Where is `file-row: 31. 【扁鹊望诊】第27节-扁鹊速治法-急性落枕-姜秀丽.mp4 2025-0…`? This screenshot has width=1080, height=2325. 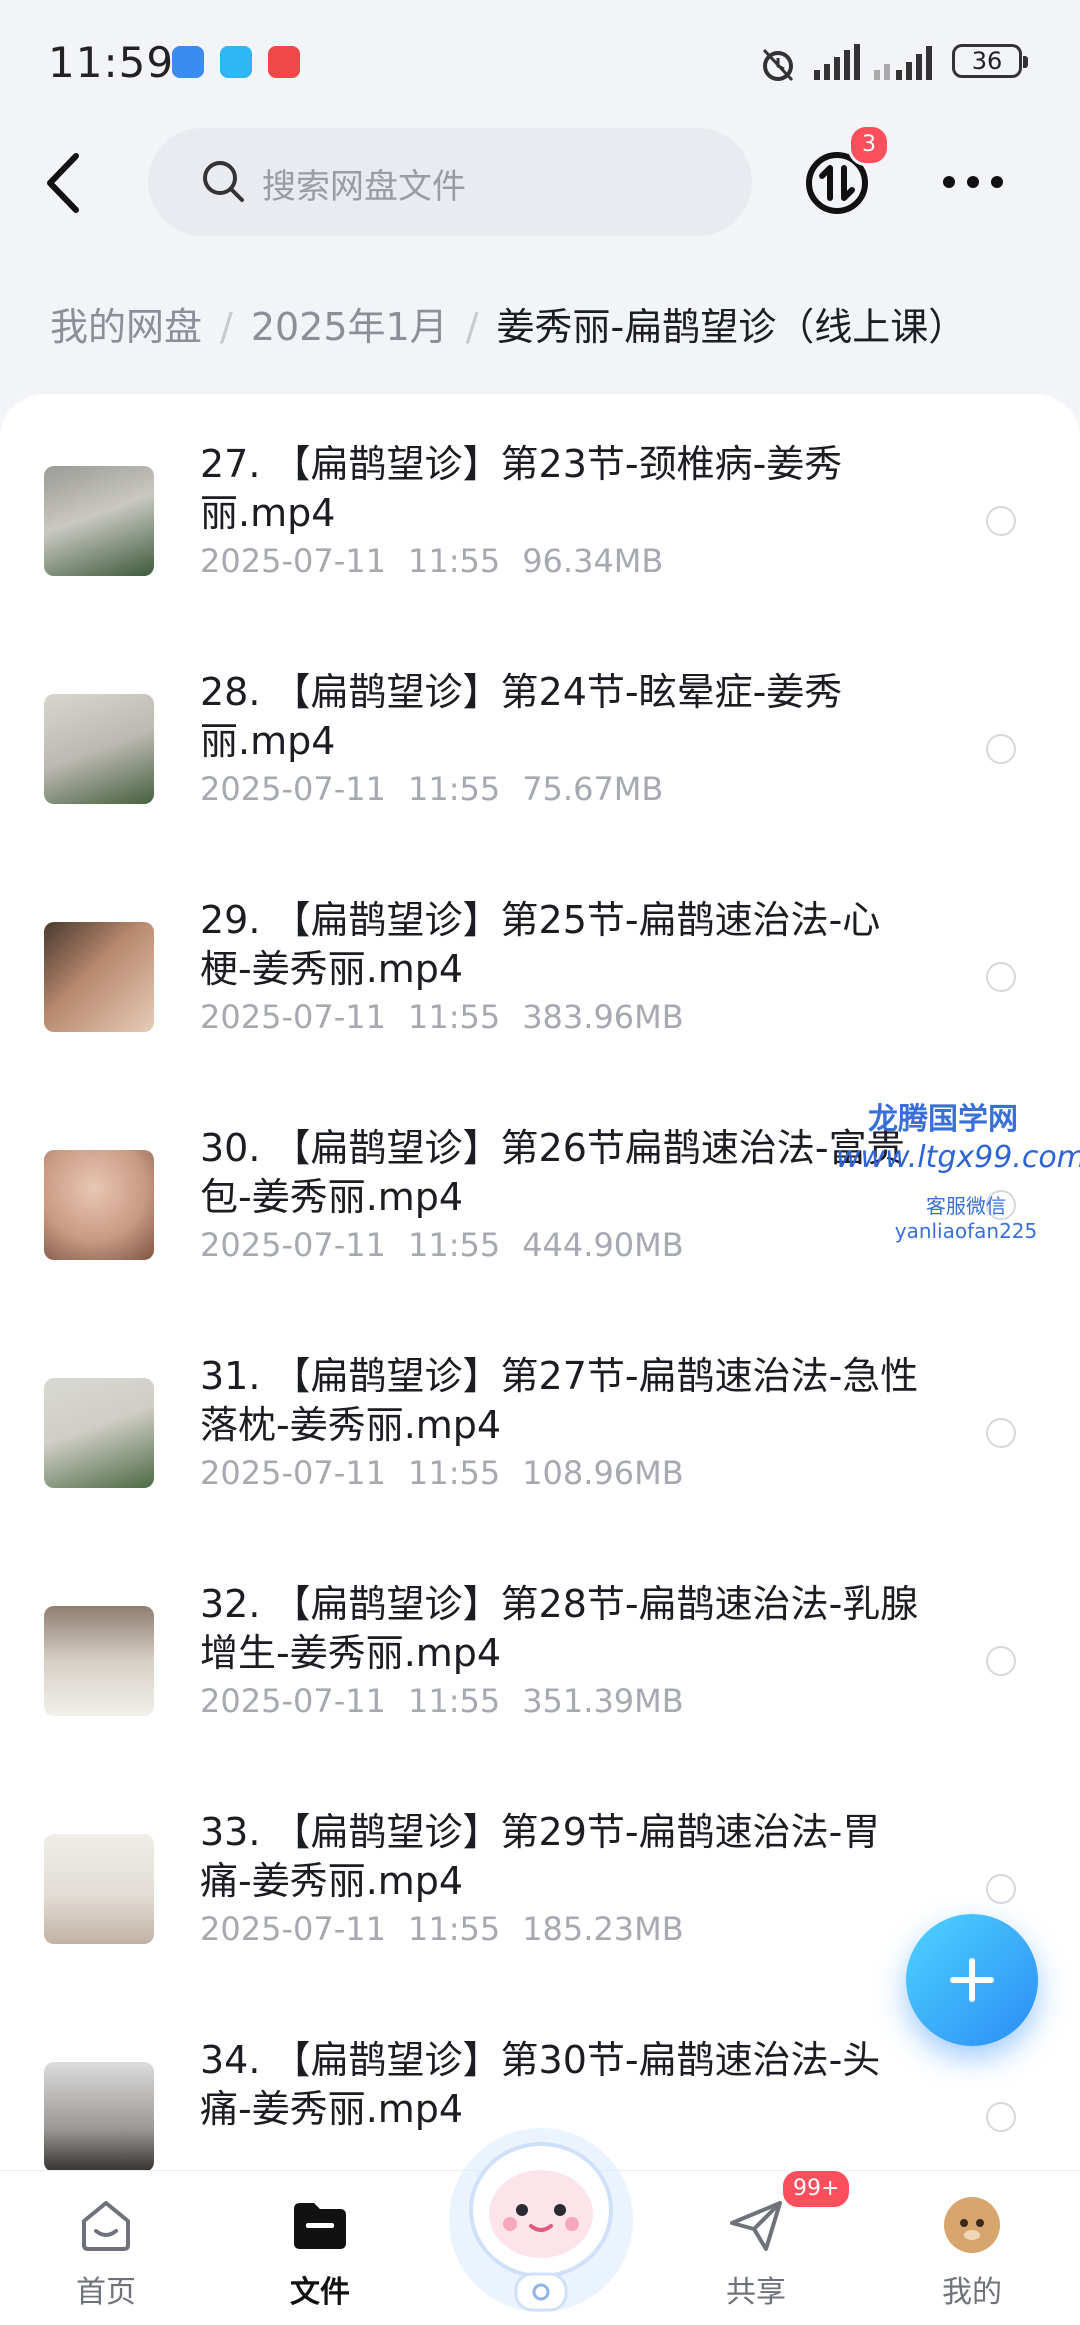
file-row: 31. 【扁鹊望诊】第27节-扁鹊速治法-急性落枕-姜秀丽.mp4 2025-0… is located at coordinates (540, 1420).